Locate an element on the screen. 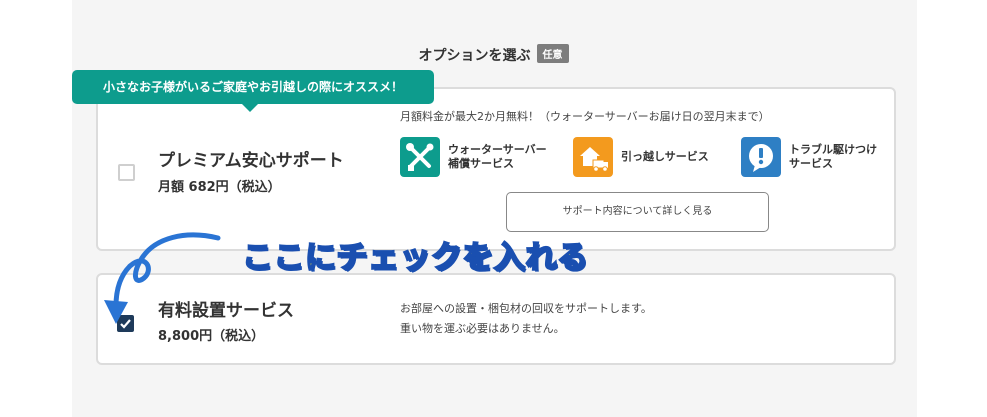 The width and height of the screenshot is (987, 417). premium-support-name: プレミアム安心サポート is located at coordinates (251, 161).